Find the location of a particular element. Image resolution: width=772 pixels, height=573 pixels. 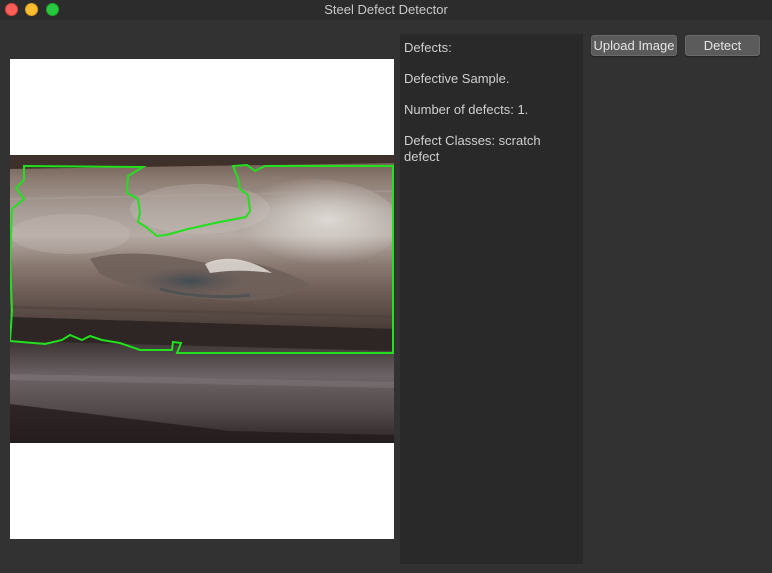

defects-heading: Defects: is located at coordinates (428, 47).